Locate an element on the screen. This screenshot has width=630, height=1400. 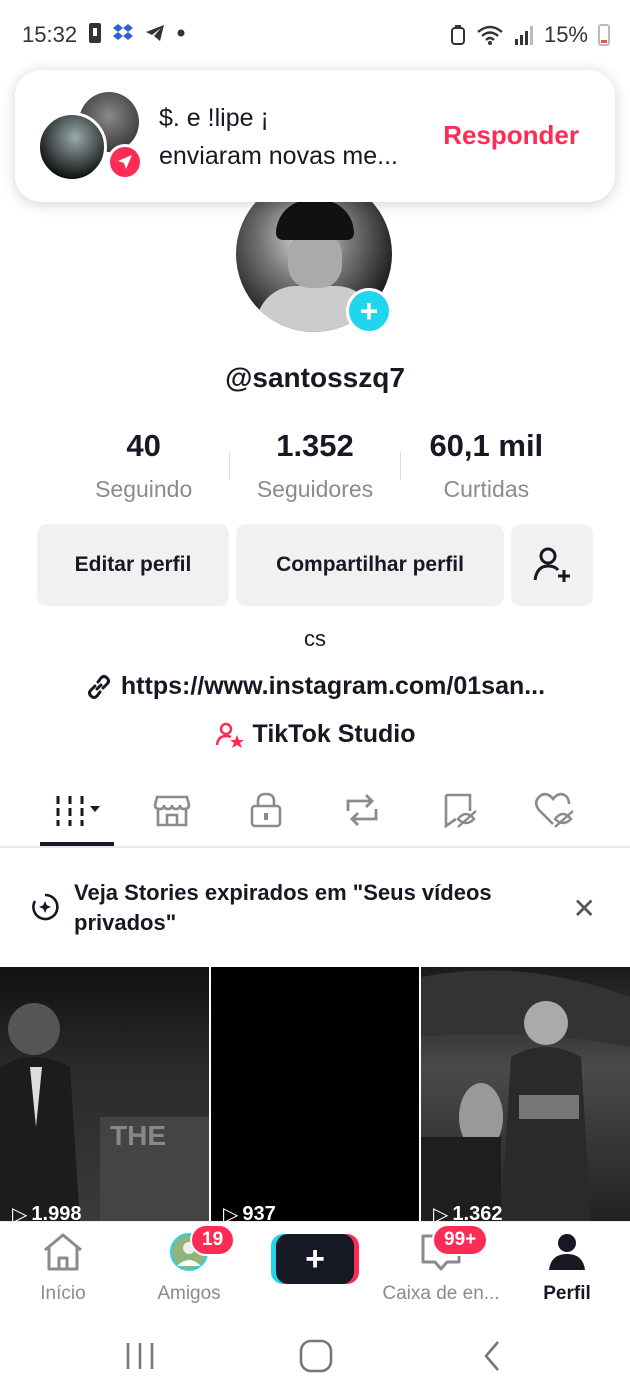
add-friend-button is located at coordinates (552, 565).